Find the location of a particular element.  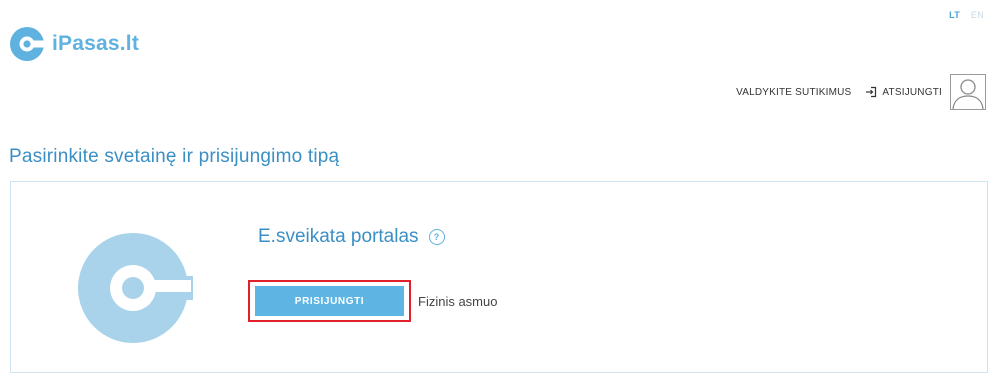

user-avatar-icon is located at coordinates (968, 92).